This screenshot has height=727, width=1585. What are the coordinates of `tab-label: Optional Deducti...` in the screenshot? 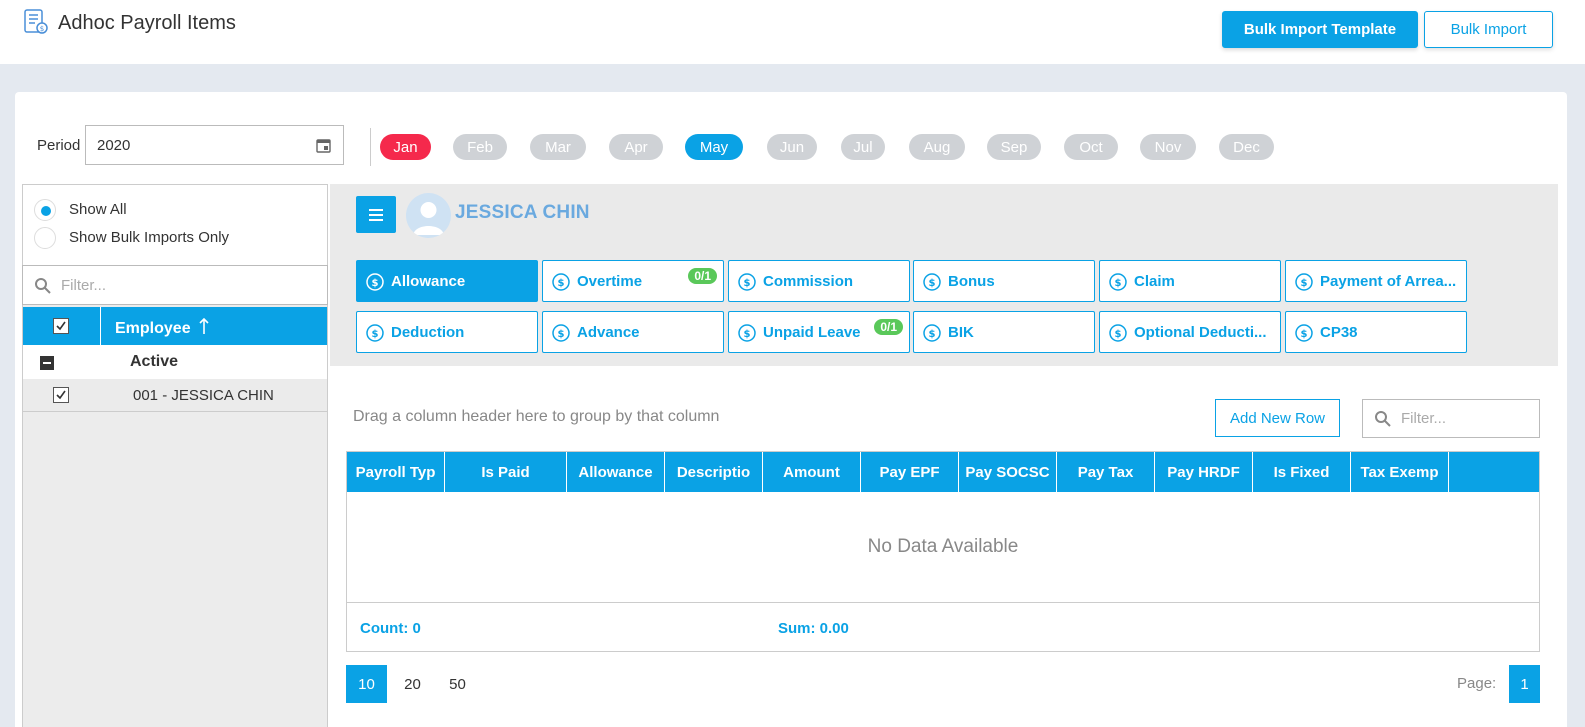 It's located at (1200, 332).